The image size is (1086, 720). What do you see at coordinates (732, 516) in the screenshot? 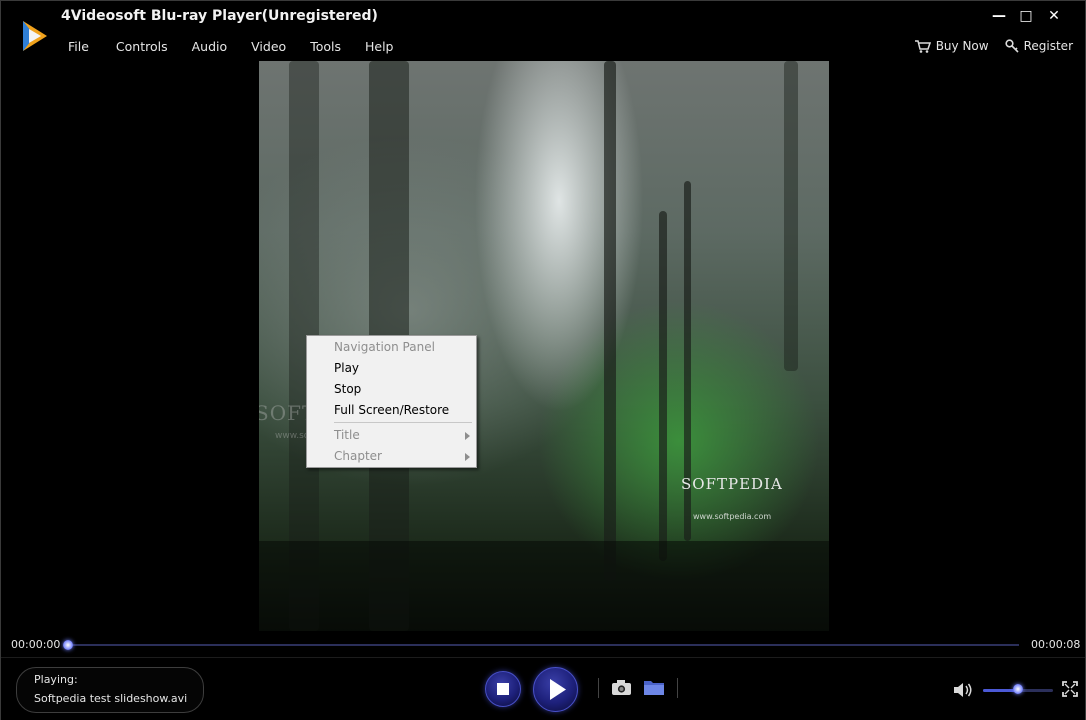
I see `watermark-url: www.softpedia.com` at bounding box center [732, 516].